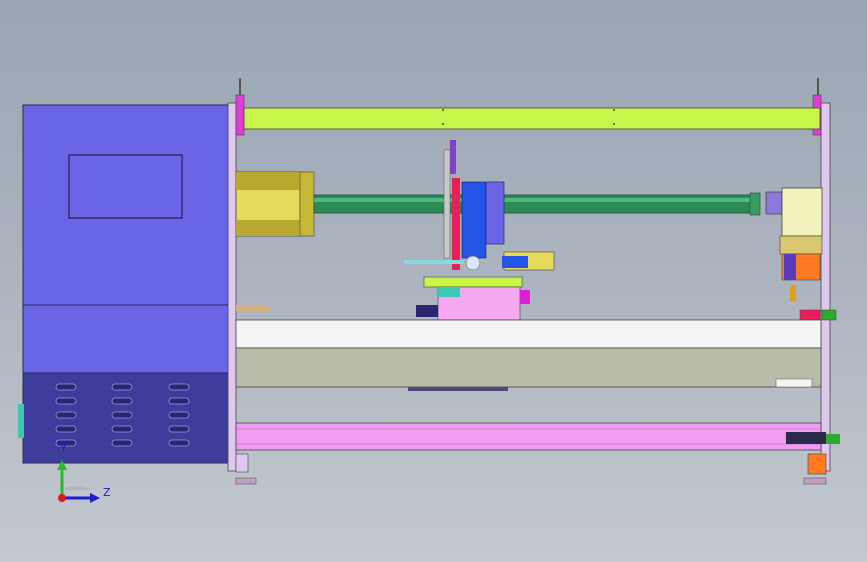 The width and height of the screenshot is (867, 562). What do you see at coordinates (63, 448) in the screenshot?
I see `triad-y-label: Y` at bounding box center [63, 448].